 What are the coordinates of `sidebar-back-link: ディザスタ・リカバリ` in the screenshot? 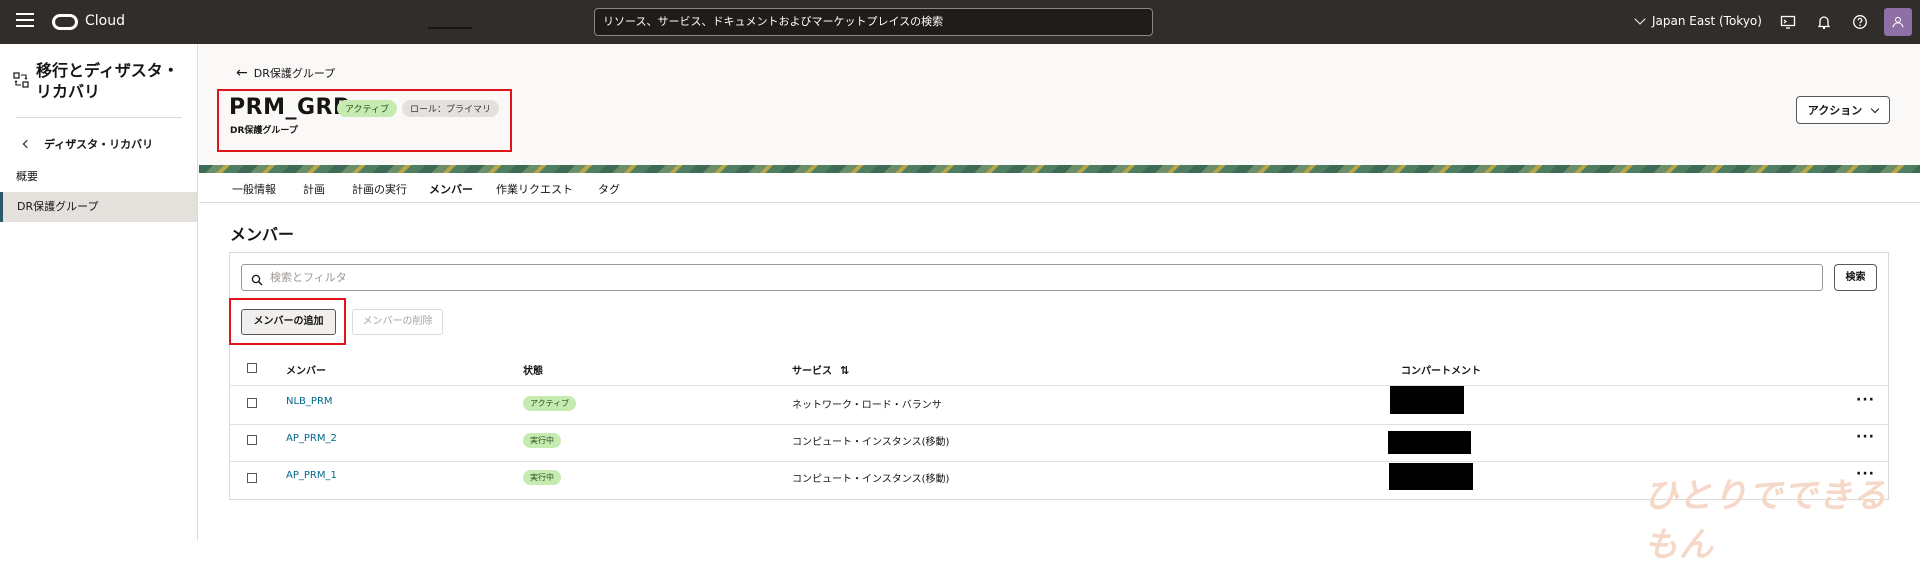 It's located at (88, 144).